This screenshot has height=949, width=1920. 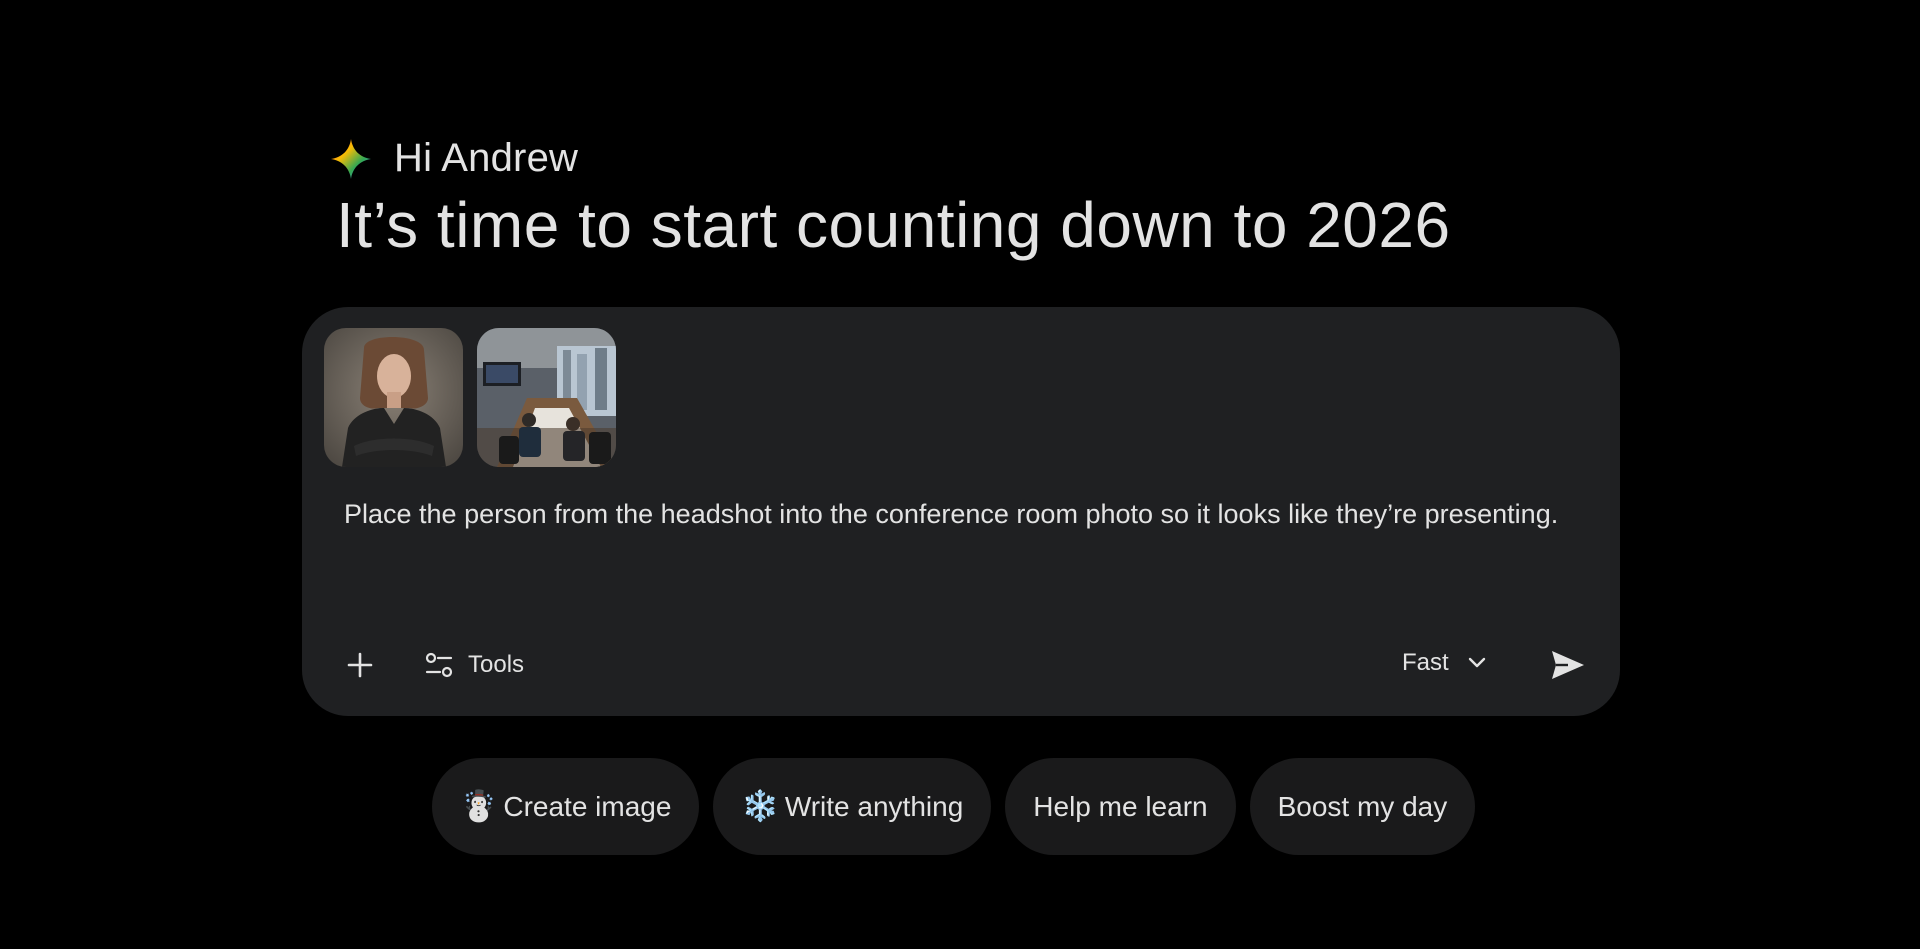 I want to click on attachment-list, so click(x=470, y=397).